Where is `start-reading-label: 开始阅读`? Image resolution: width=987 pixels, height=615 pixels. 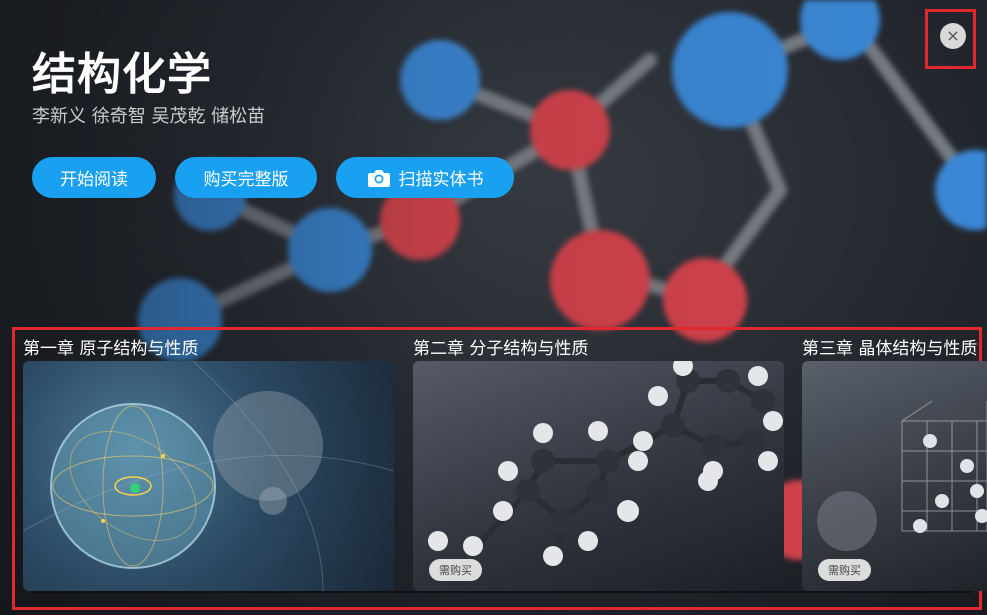 start-reading-label: 开始阅读 is located at coordinates (94, 180).